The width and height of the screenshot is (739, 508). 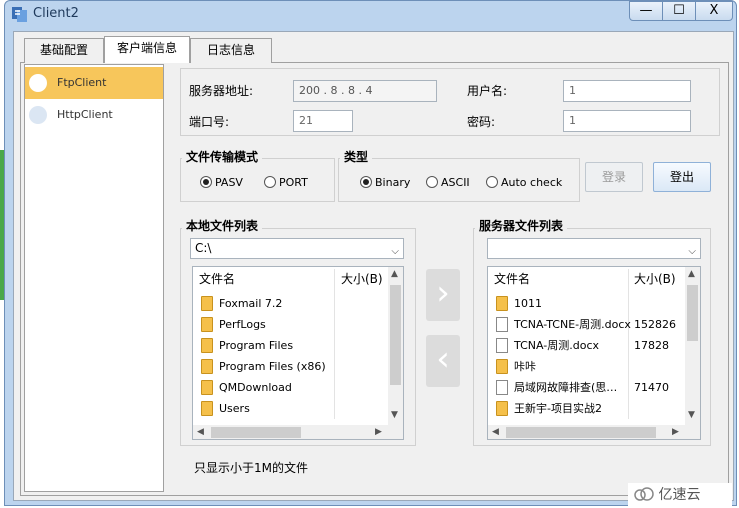 I want to click on minimize-button: —, so click(x=646, y=11).